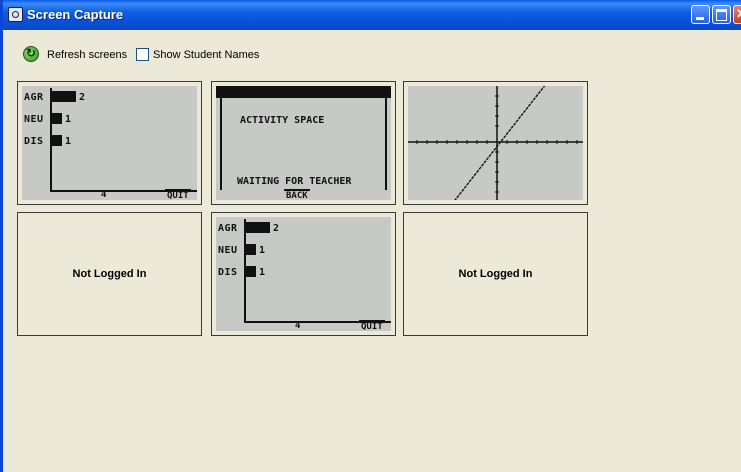 The image size is (741, 472). I want to click on close-icon, so click(737, 14).